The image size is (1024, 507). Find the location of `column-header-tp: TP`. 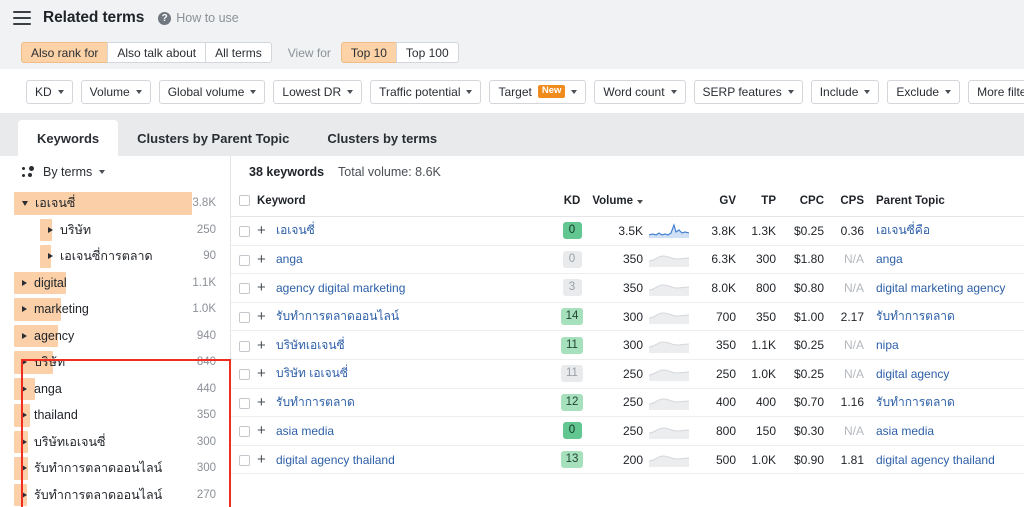

column-header-tp: TP is located at coordinates (756, 202).